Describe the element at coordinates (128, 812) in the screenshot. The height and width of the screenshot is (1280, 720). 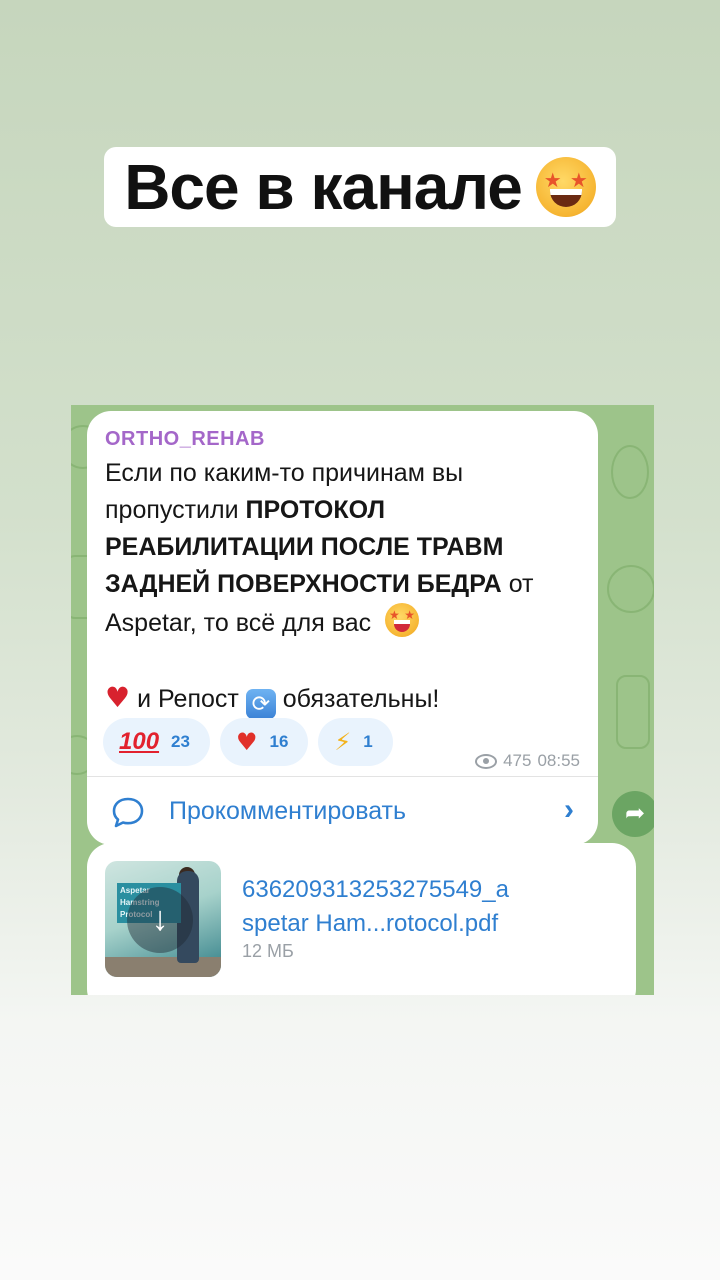
I see `comment-bubble-icon` at that location.